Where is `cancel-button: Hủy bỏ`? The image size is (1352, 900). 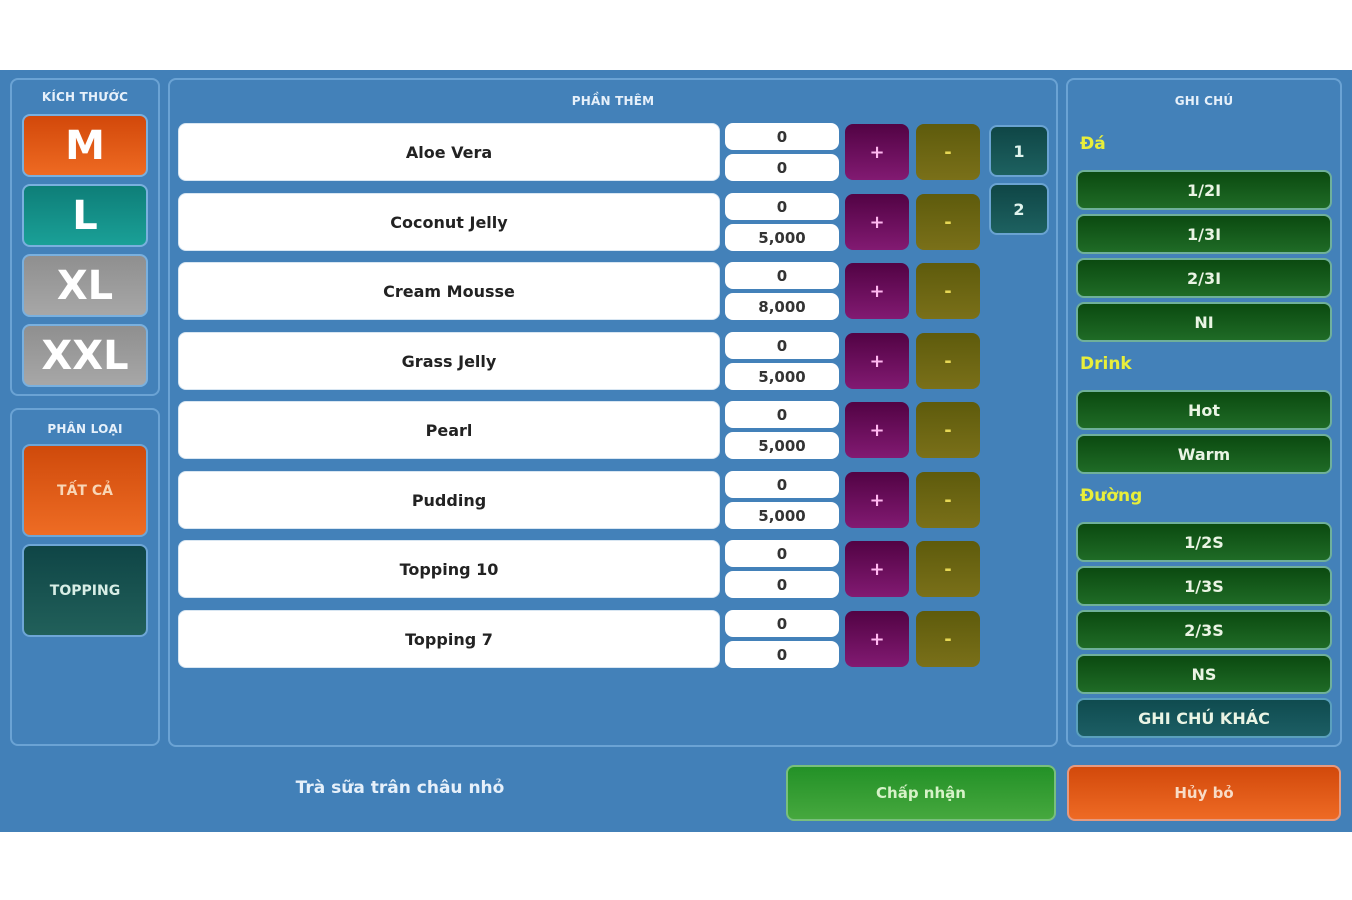 cancel-button: Hủy bỏ is located at coordinates (1204, 793).